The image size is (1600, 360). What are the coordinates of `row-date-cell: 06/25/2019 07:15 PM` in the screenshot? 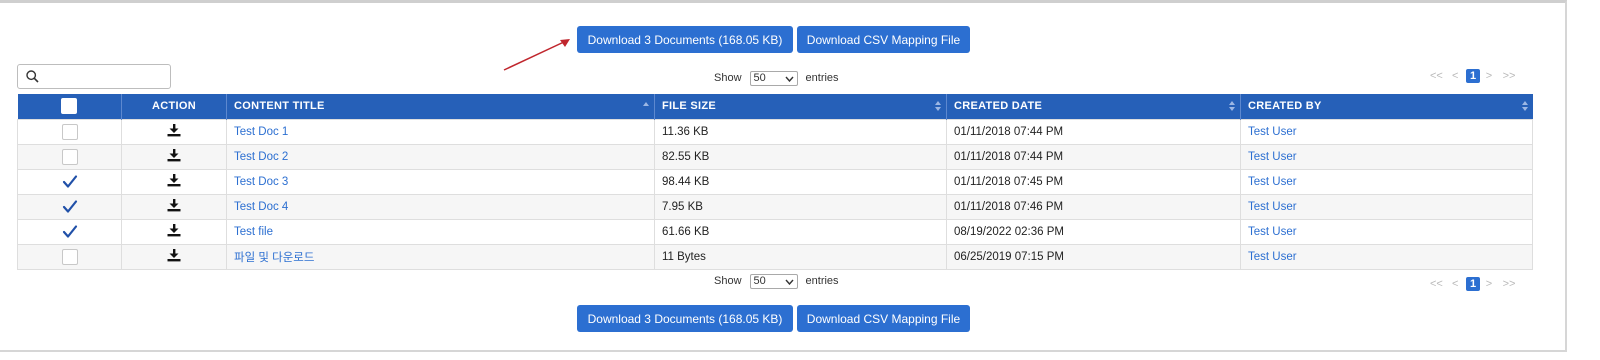 It's located at (1093, 256).